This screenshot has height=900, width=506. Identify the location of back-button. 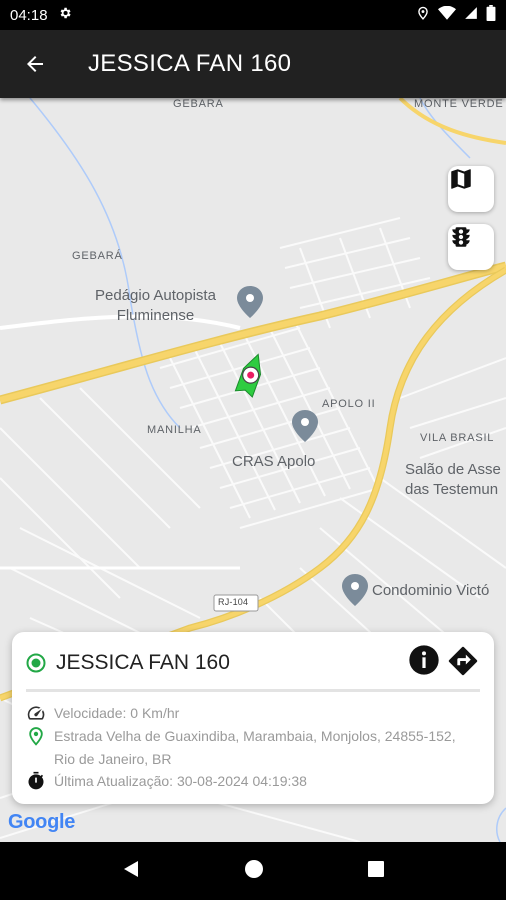
(35, 64).